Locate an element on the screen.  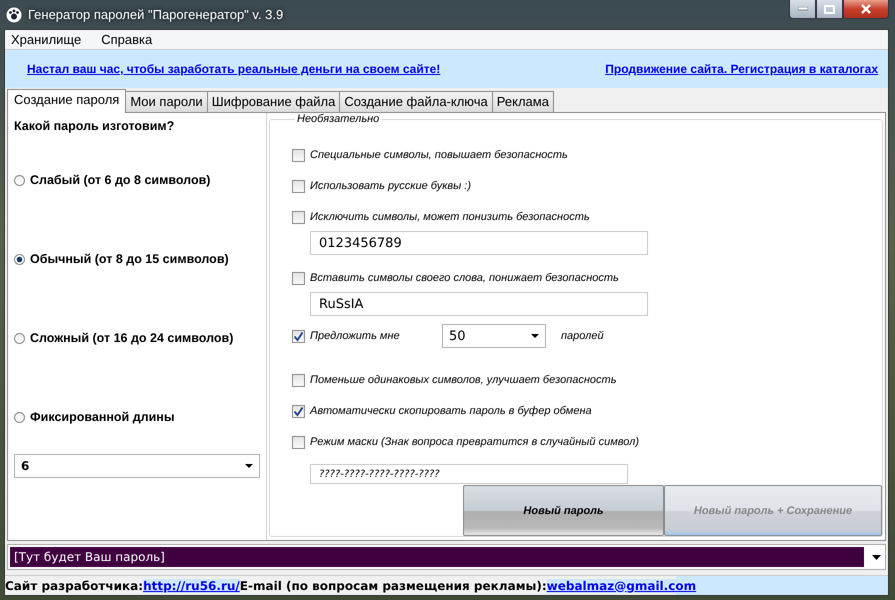
length-dropdown: 6 is located at coordinates (137, 466).